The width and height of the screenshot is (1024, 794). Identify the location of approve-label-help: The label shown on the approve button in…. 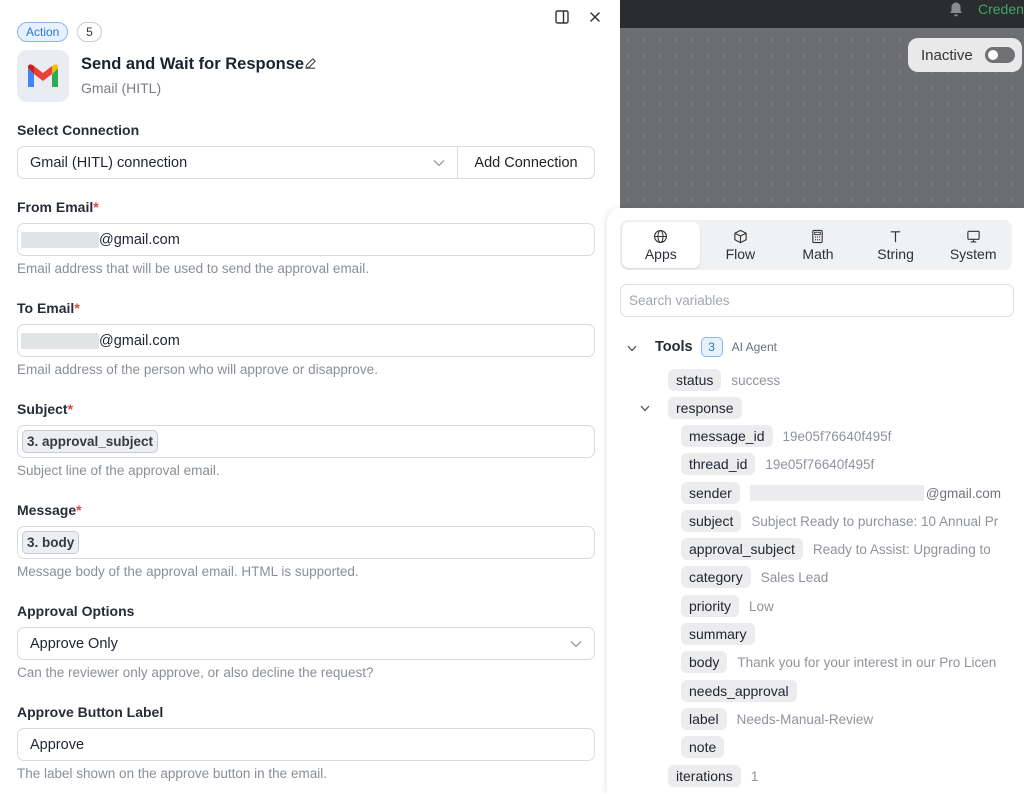
(172, 773).